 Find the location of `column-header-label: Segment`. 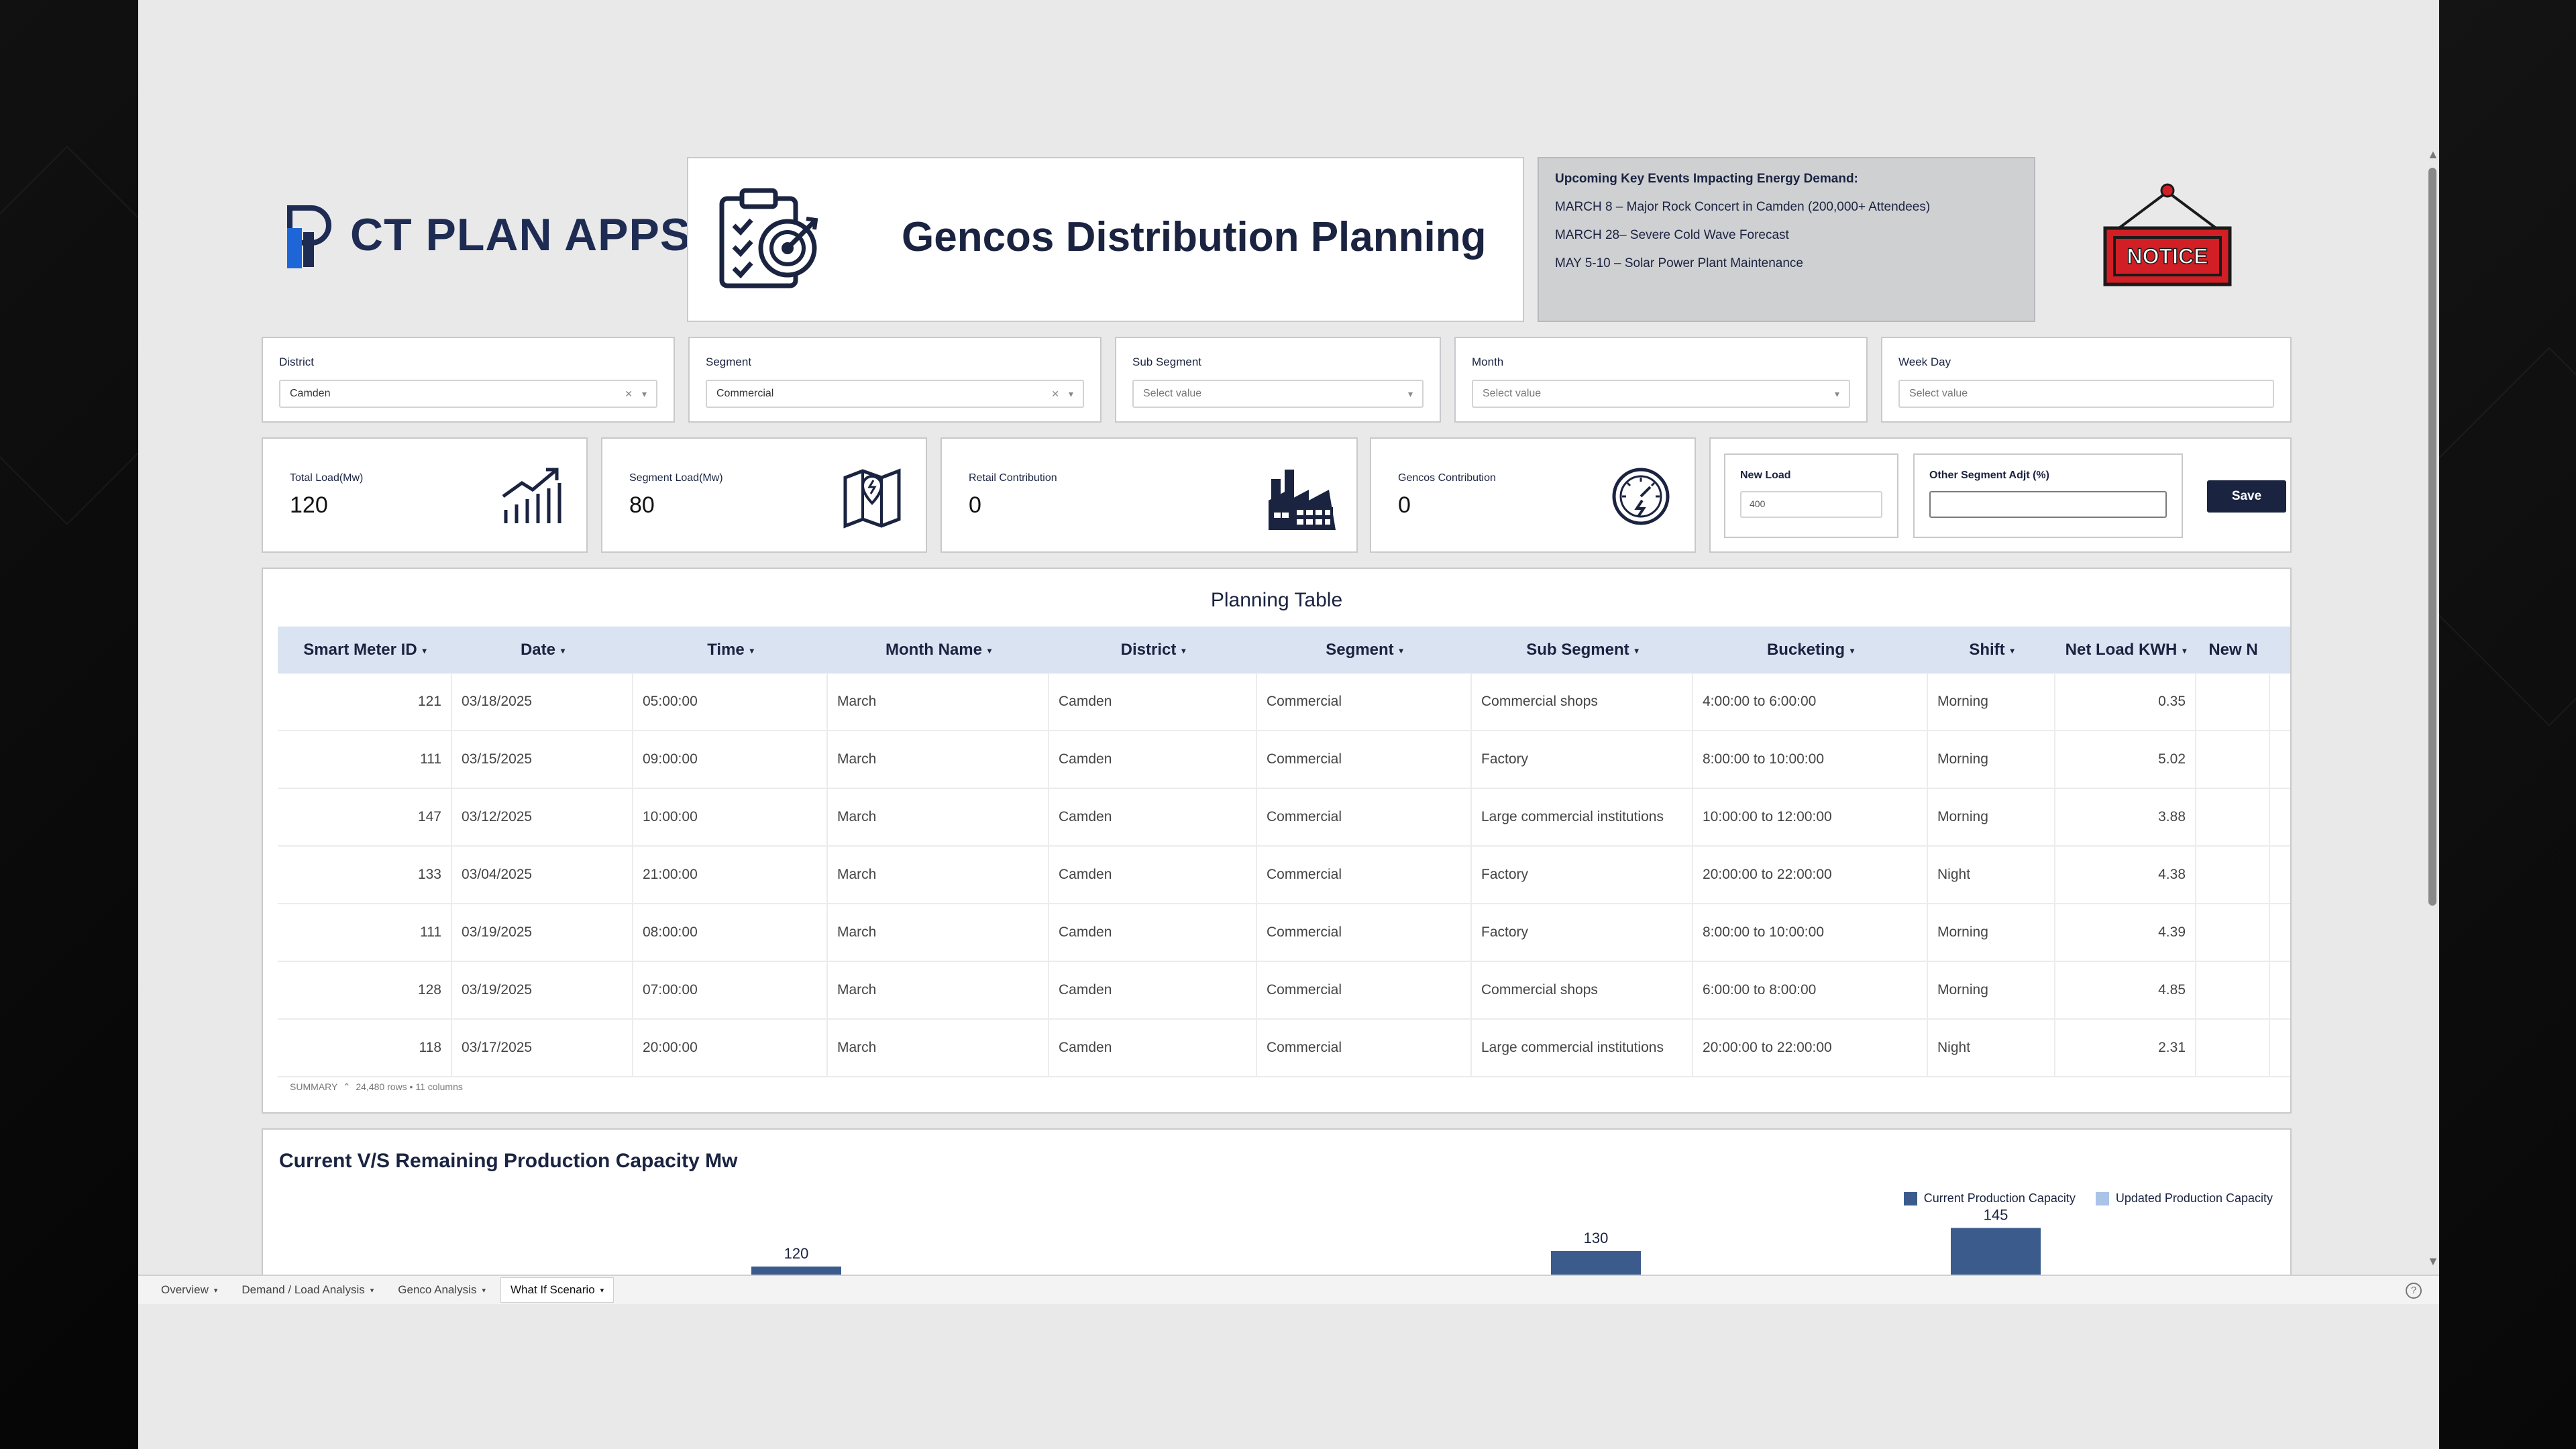

column-header-label: Segment is located at coordinates (1360, 650).